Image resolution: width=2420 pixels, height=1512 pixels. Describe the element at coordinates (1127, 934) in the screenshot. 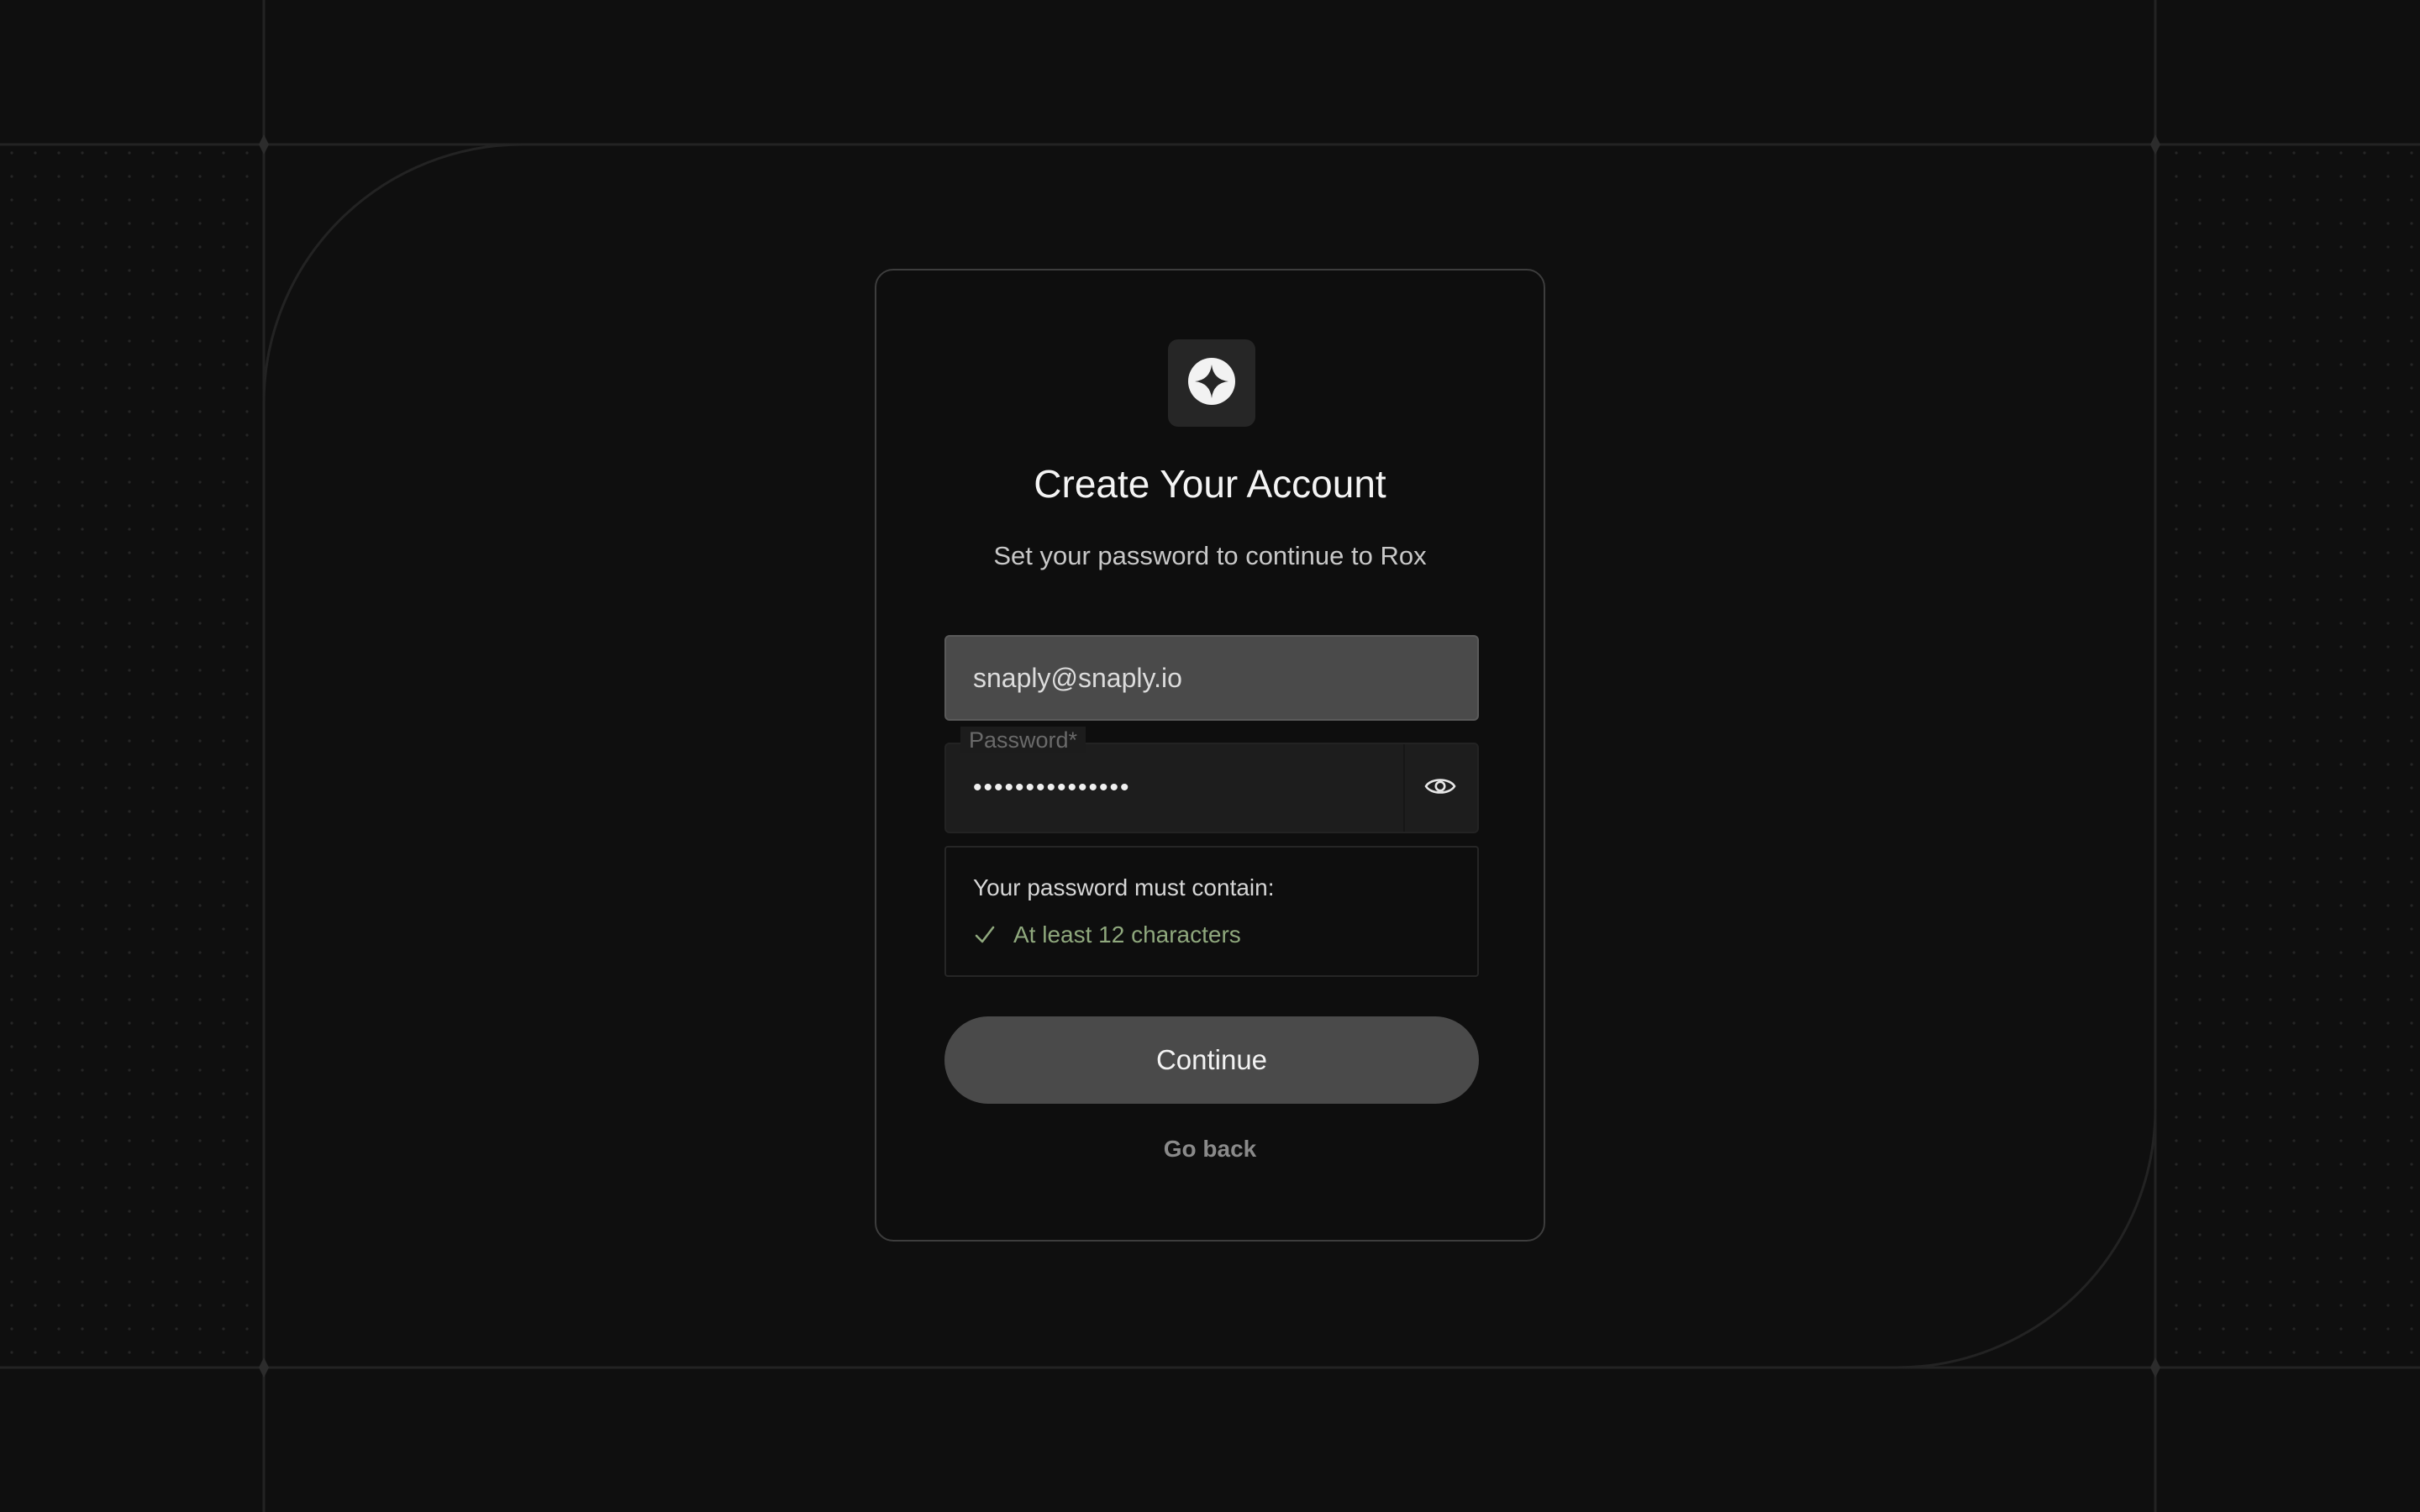

I see `requirement-label: At least 12 characters` at that location.